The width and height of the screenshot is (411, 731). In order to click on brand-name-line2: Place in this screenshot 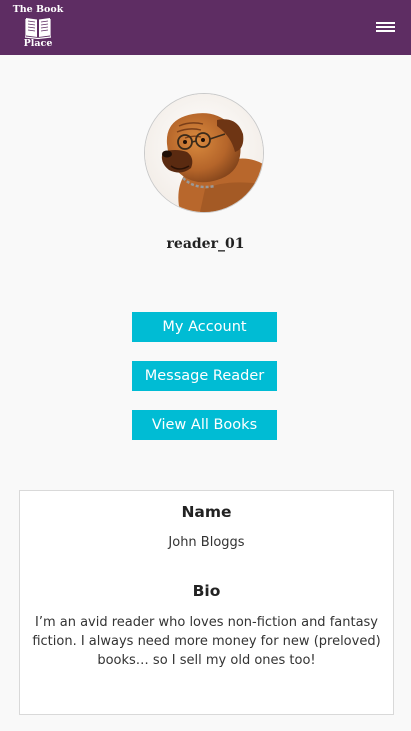, I will do `click(38, 43)`.